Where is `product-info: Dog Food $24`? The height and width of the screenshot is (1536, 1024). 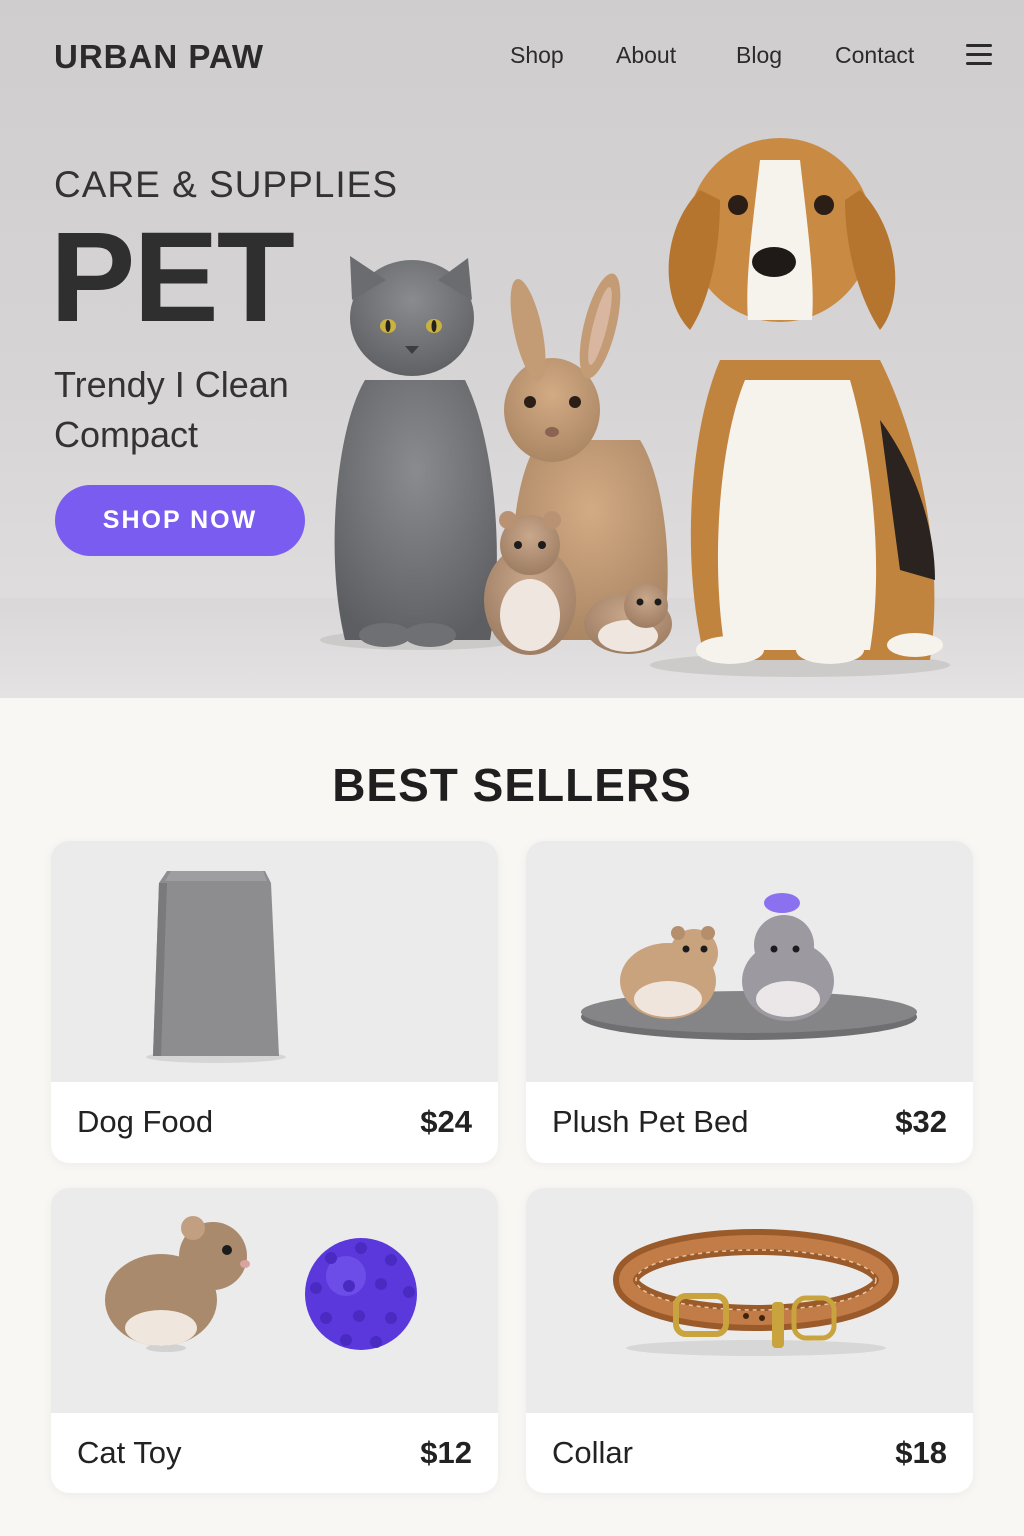
product-info: Dog Food $24 is located at coordinates (274, 1122).